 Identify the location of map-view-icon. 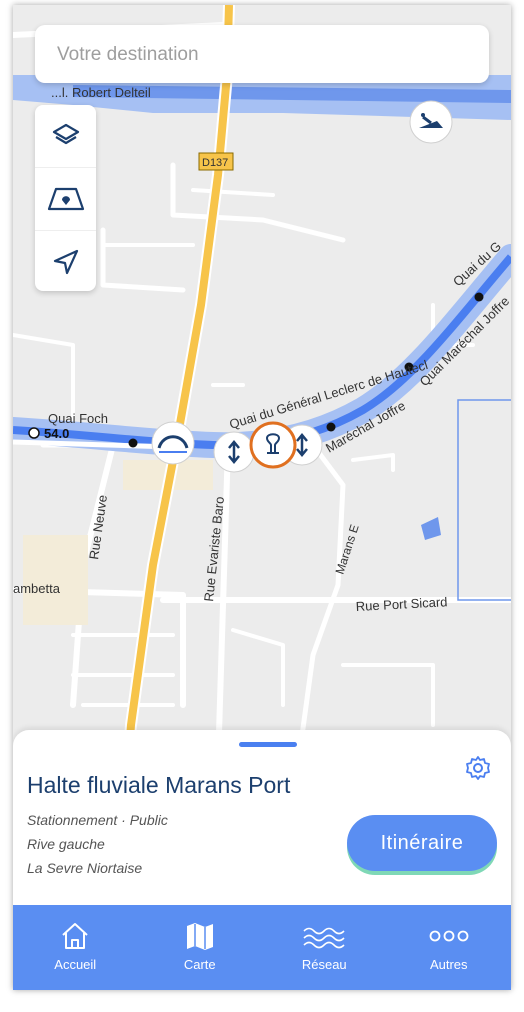
(65, 199).